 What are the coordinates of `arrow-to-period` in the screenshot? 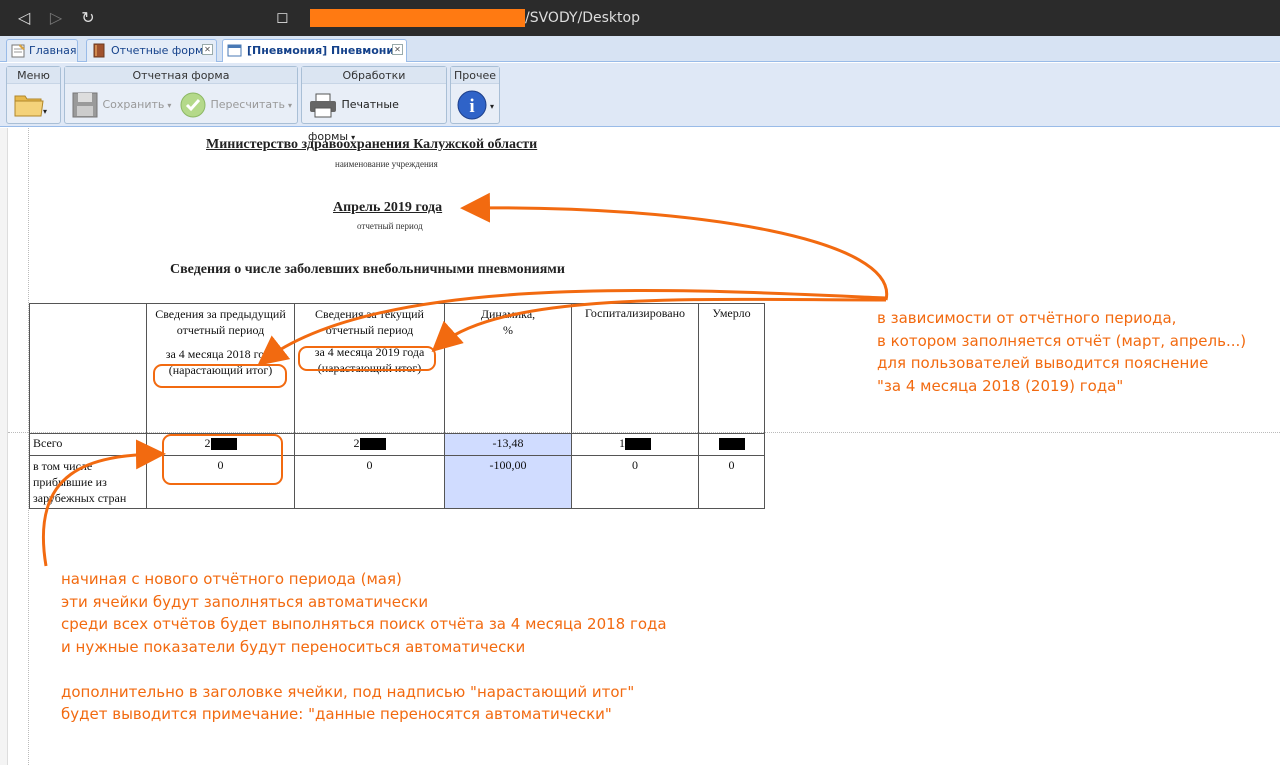 It's located at (674, 246).